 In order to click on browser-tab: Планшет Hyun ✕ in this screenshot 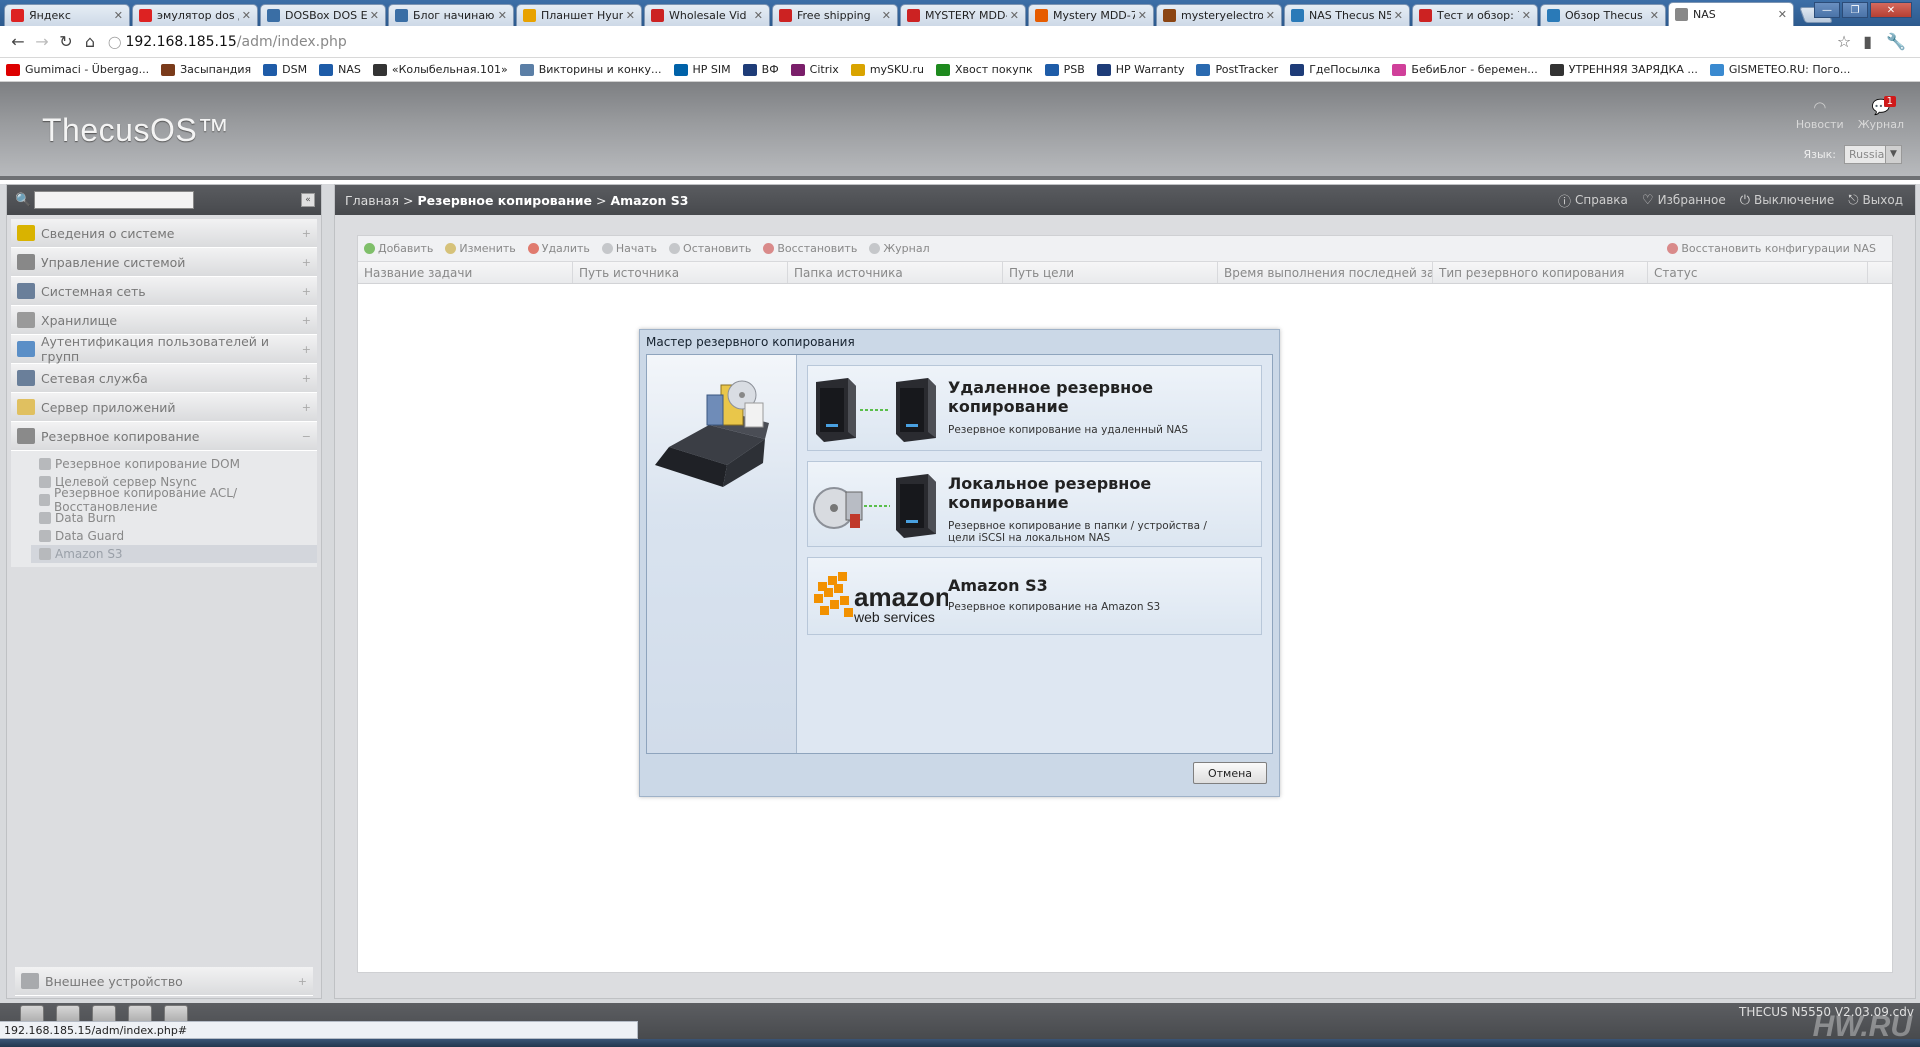, I will do `click(579, 15)`.